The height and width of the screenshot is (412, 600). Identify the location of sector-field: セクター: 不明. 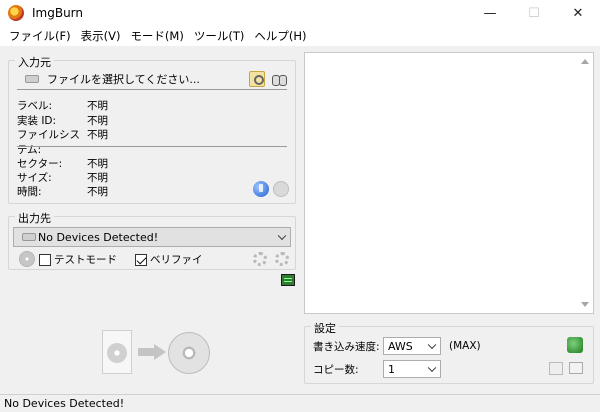
(62, 164).